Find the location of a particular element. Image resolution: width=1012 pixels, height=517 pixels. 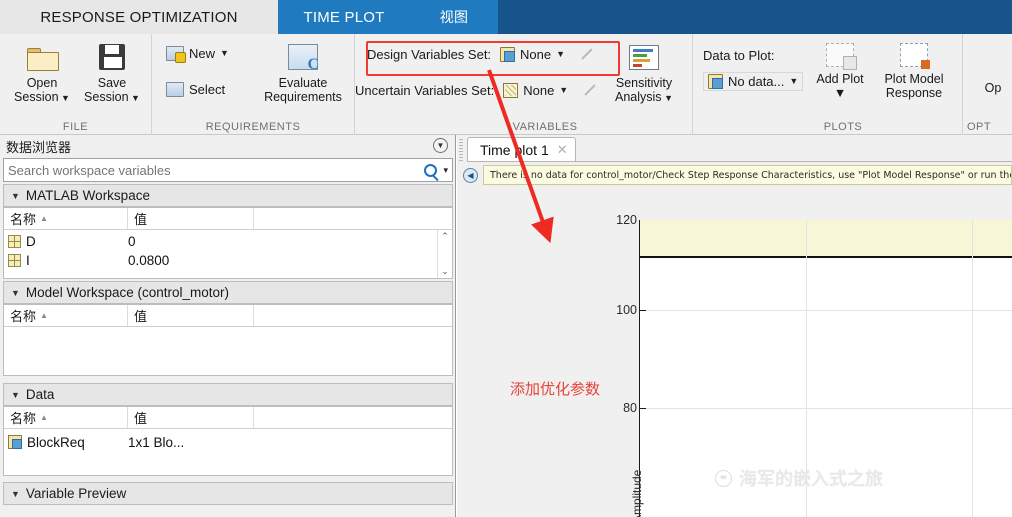

section-header-data: ▼ Data is located at coordinates (228, 394).